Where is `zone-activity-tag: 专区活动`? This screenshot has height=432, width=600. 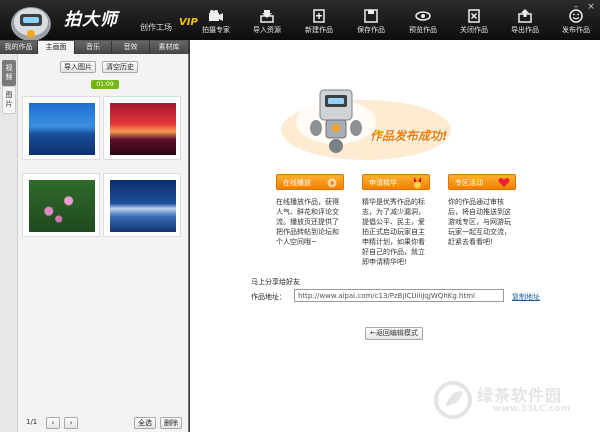 zone-activity-tag: 专区活动 is located at coordinates (482, 182).